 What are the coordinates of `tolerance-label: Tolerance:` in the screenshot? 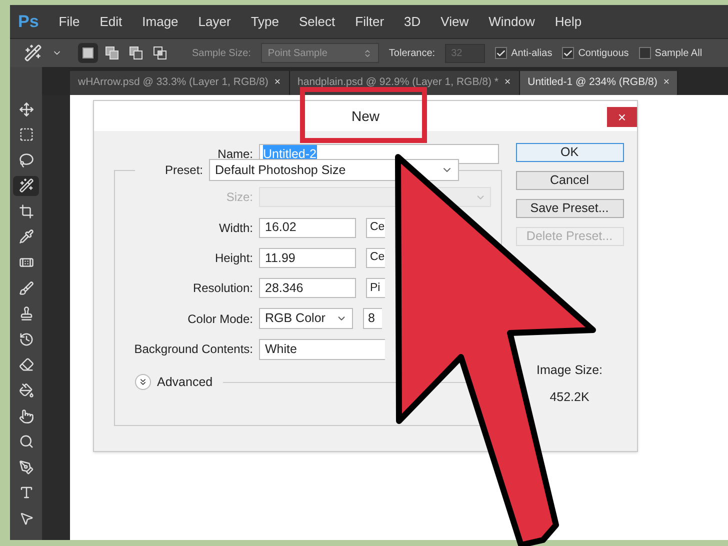 It's located at (412, 53).